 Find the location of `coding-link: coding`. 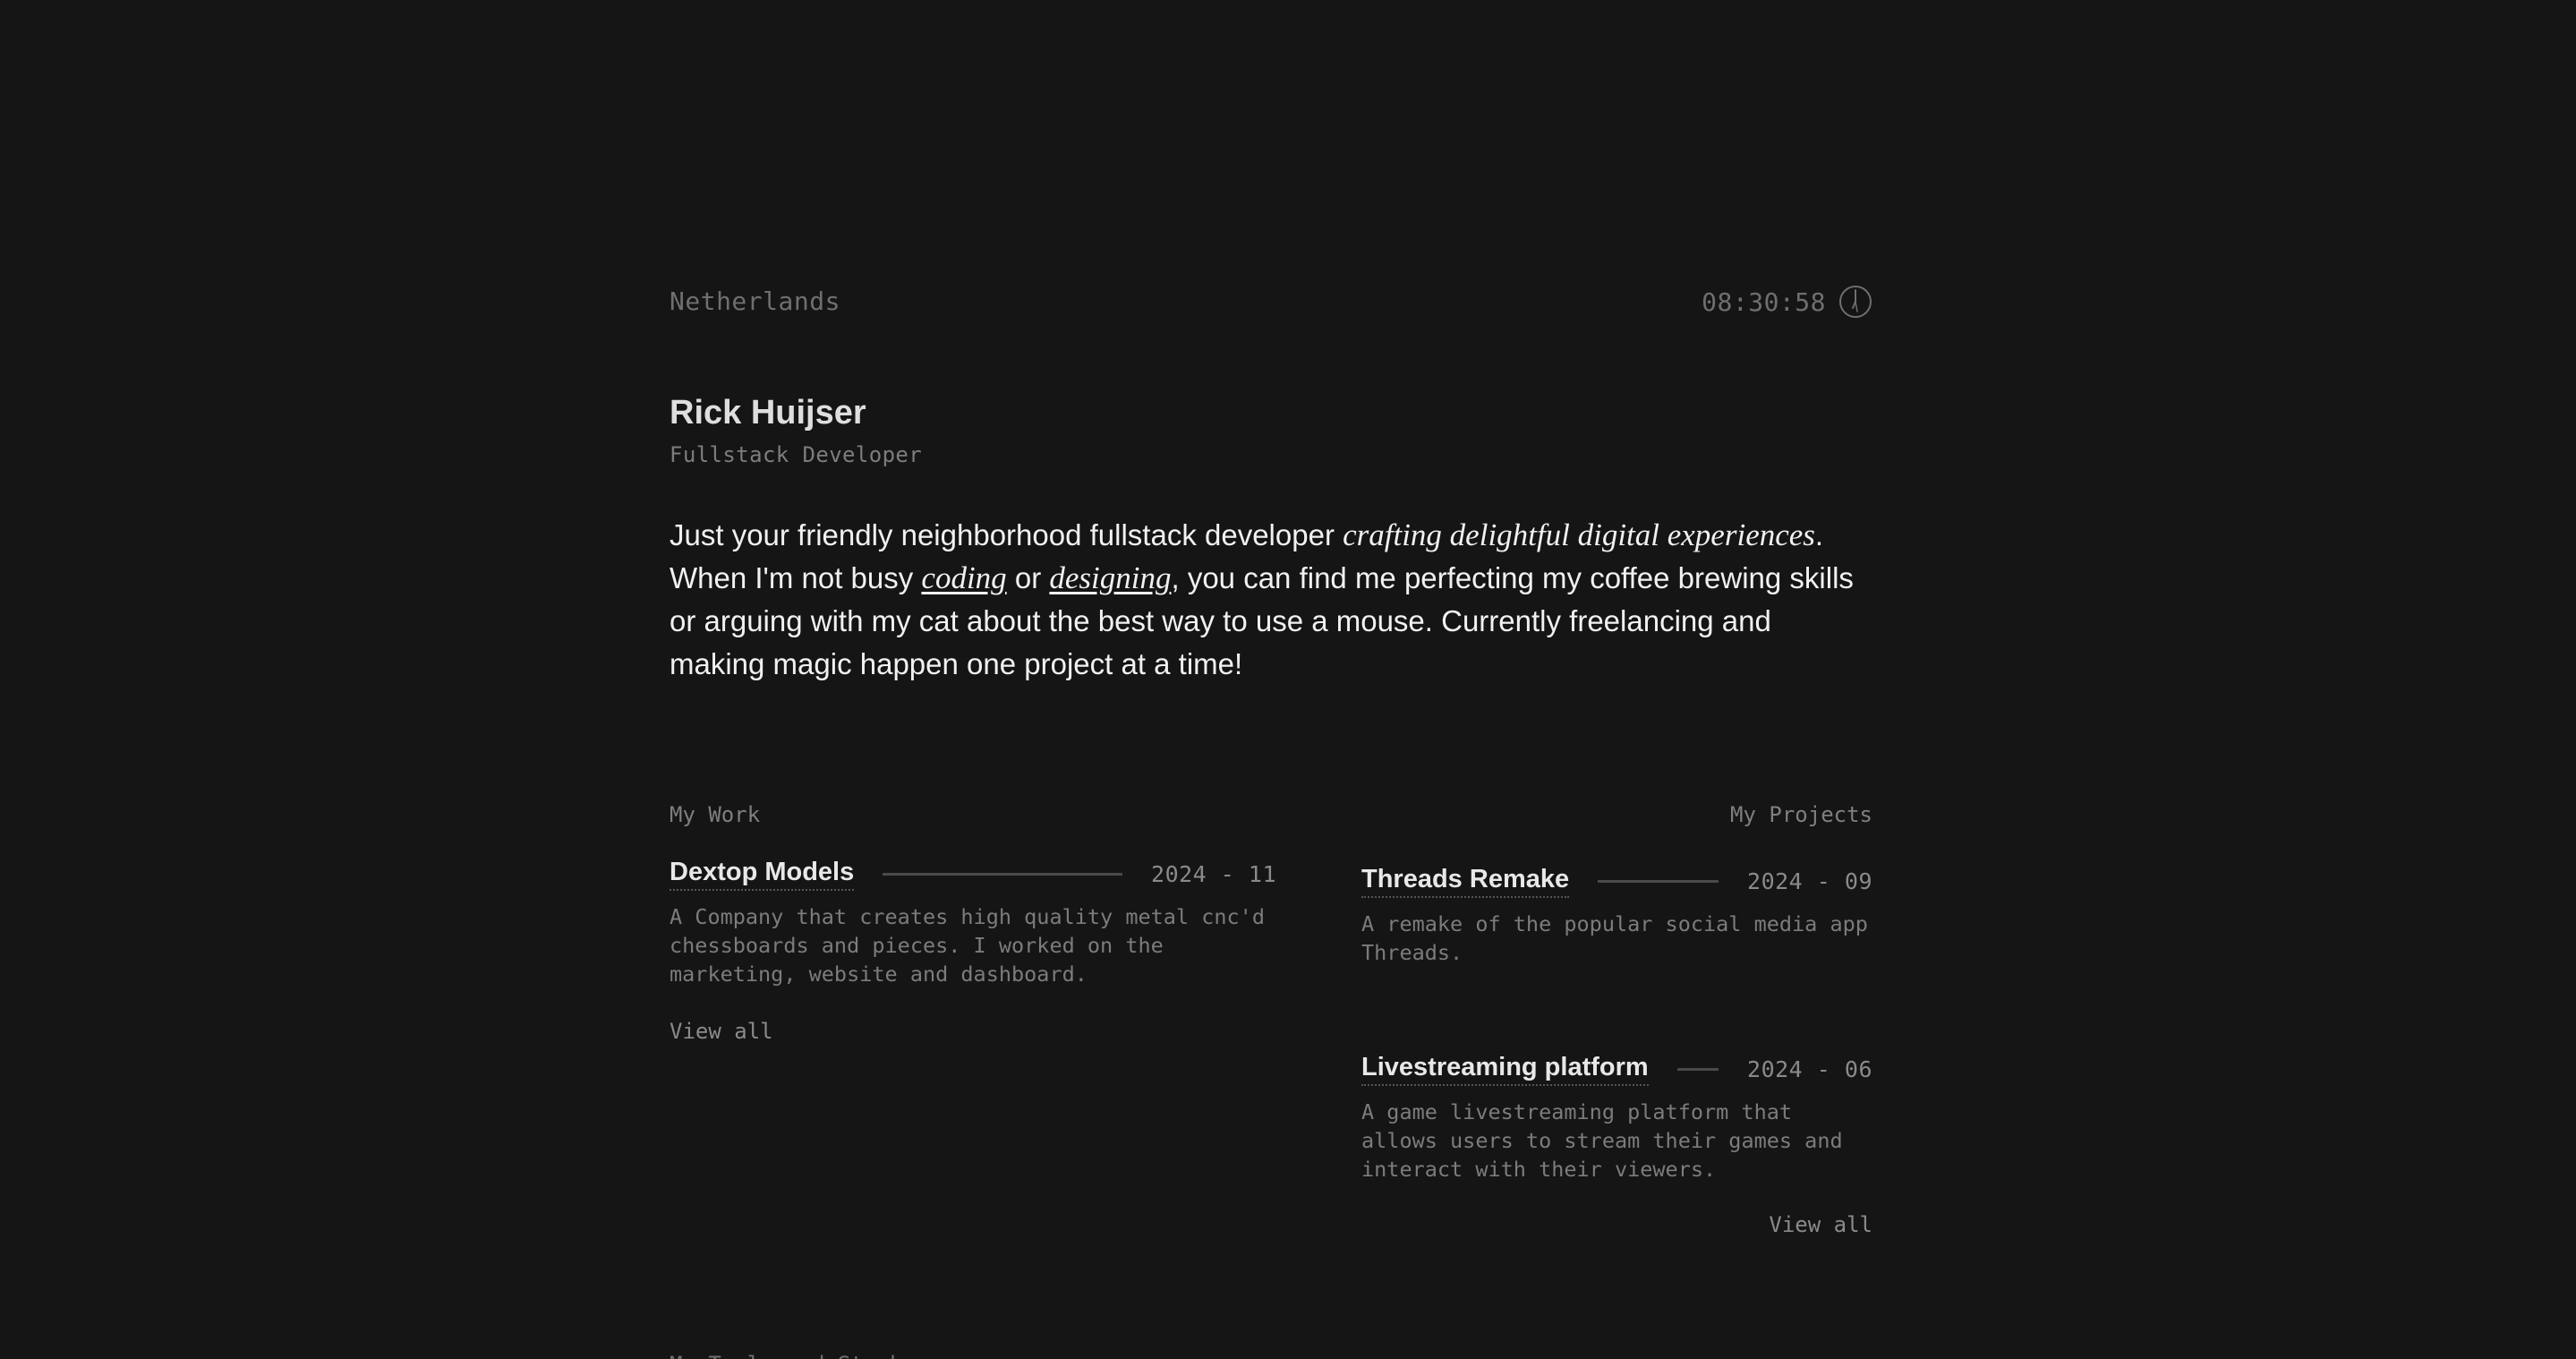

coding-link: coding is located at coordinates (963, 577).